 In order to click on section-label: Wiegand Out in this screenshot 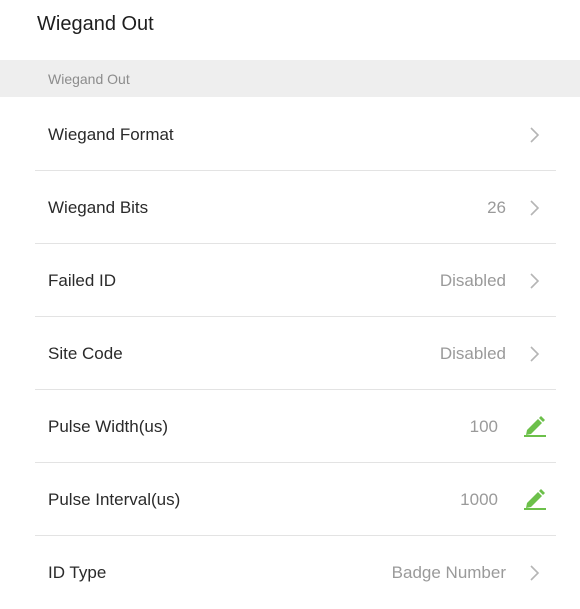, I will do `click(89, 79)`.